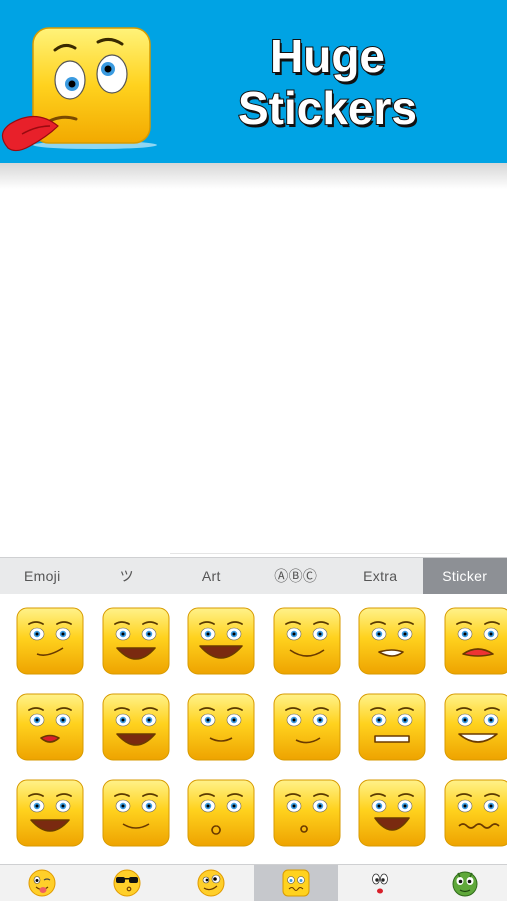  What do you see at coordinates (307, 813) in the screenshot?
I see `whistle-face-icon` at bounding box center [307, 813].